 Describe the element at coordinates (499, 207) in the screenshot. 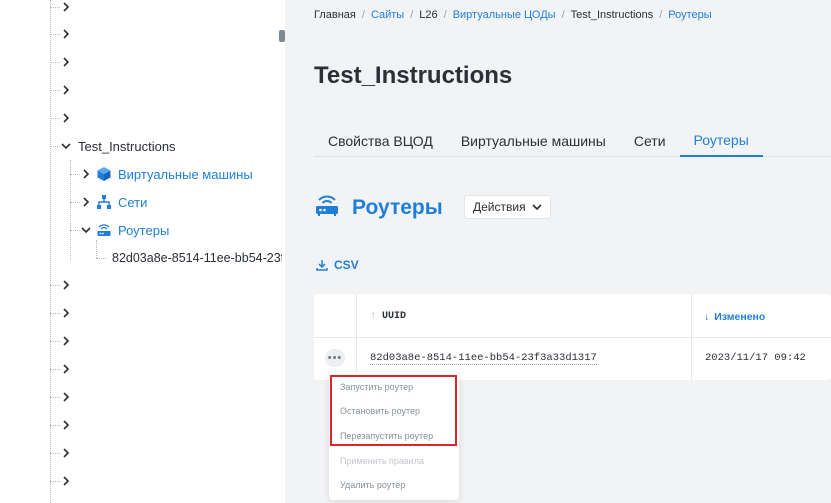

I see `actions-label: Действия` at that location.